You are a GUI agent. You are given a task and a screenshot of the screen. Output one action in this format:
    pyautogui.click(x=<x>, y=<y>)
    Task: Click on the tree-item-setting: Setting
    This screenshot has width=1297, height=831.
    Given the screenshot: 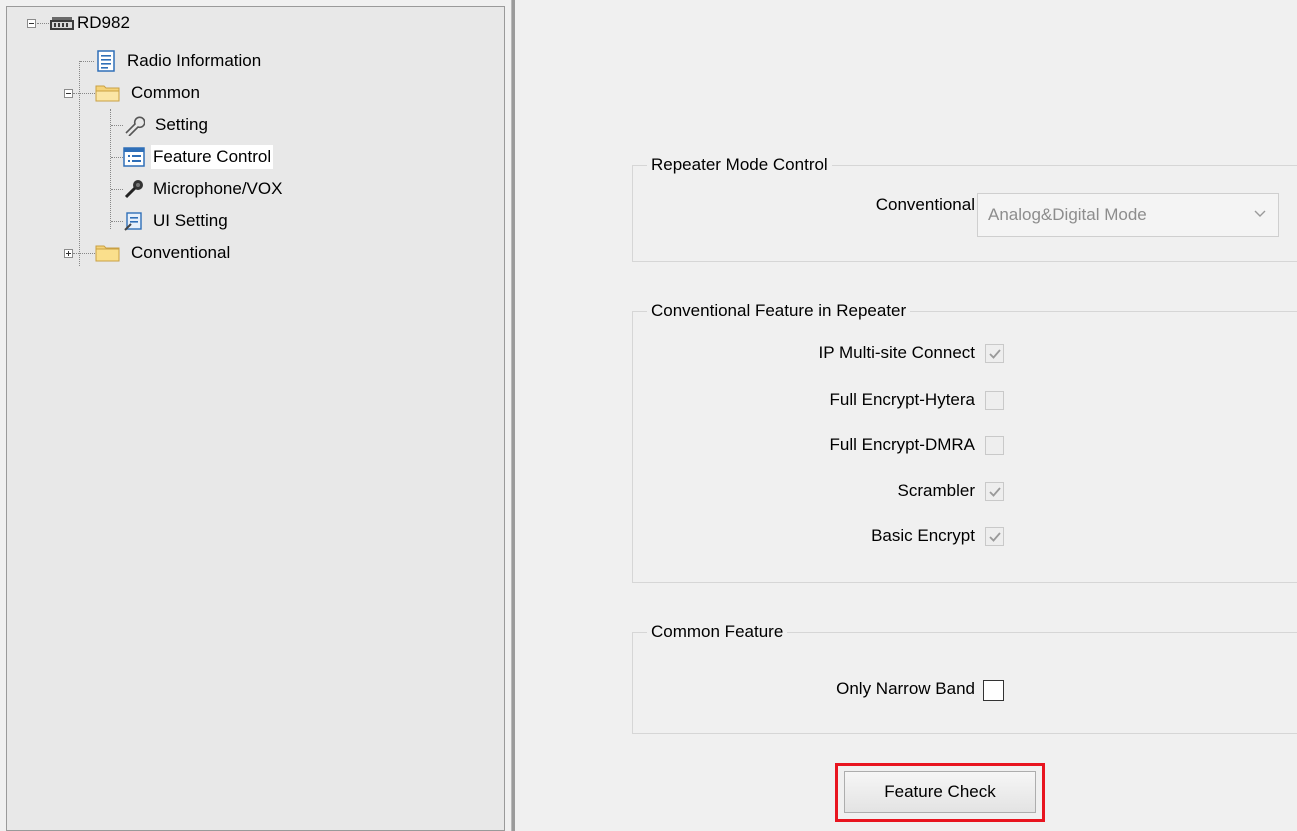 What is the action you would take?
    pyautogui.click(x=166, y=125)
    